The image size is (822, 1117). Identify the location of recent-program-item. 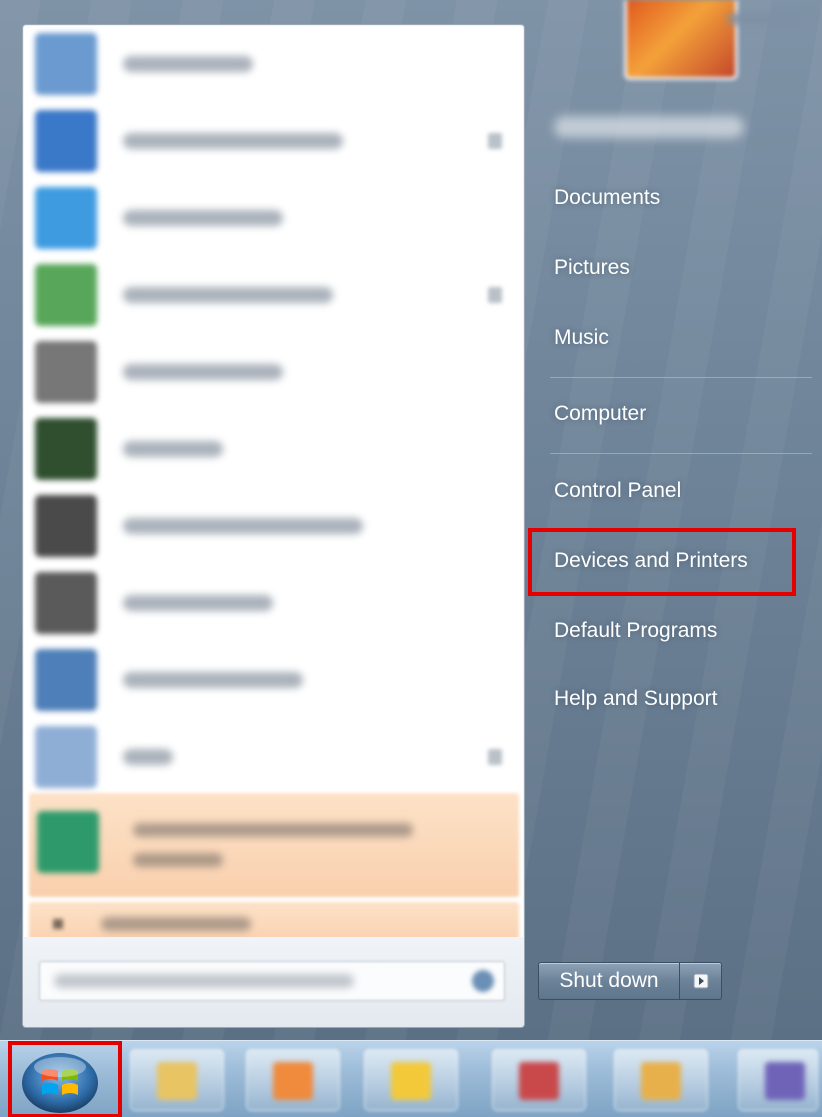
(274, 845).